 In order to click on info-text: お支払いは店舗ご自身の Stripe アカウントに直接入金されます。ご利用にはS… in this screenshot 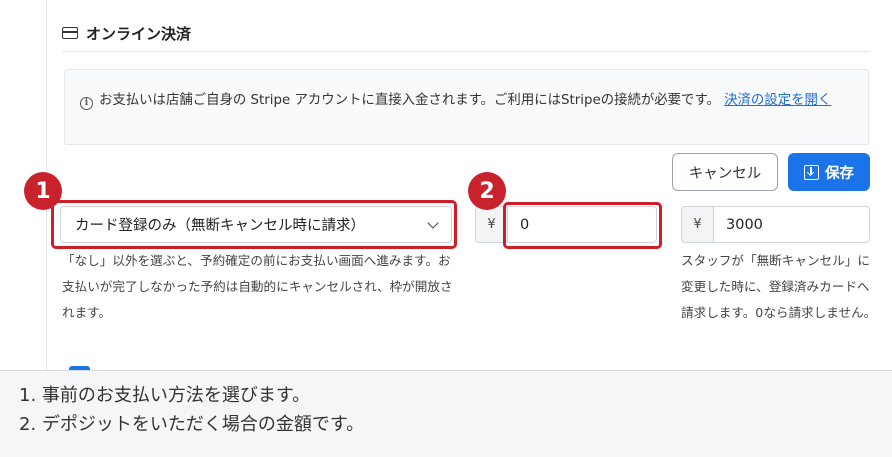, I will do `click(409, 100)`.